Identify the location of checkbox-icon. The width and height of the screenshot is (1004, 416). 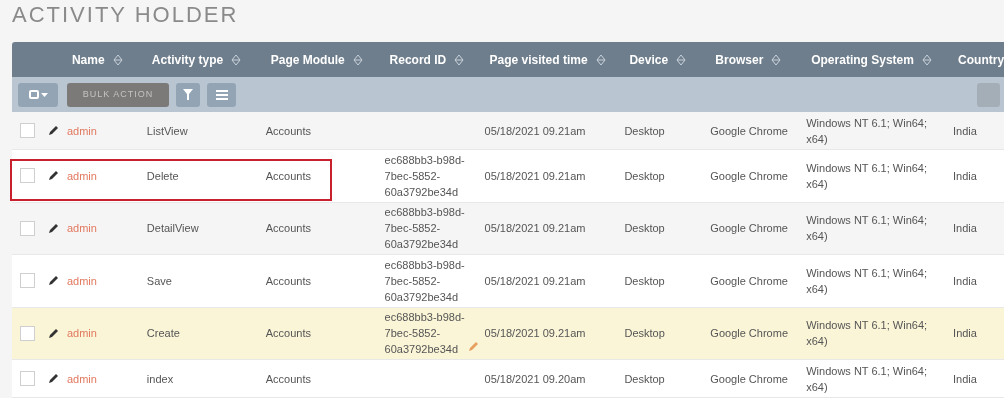
(33, 94).